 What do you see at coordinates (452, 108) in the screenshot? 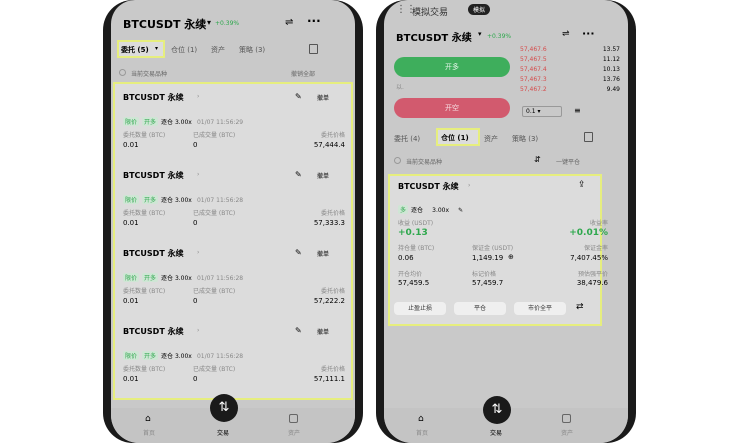
I see `open-short-button: 开空` at bounding box center [452, 108].